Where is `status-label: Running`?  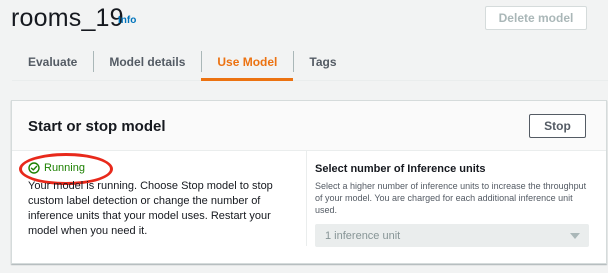 status-label: Running is located at coordinates (64, 168).